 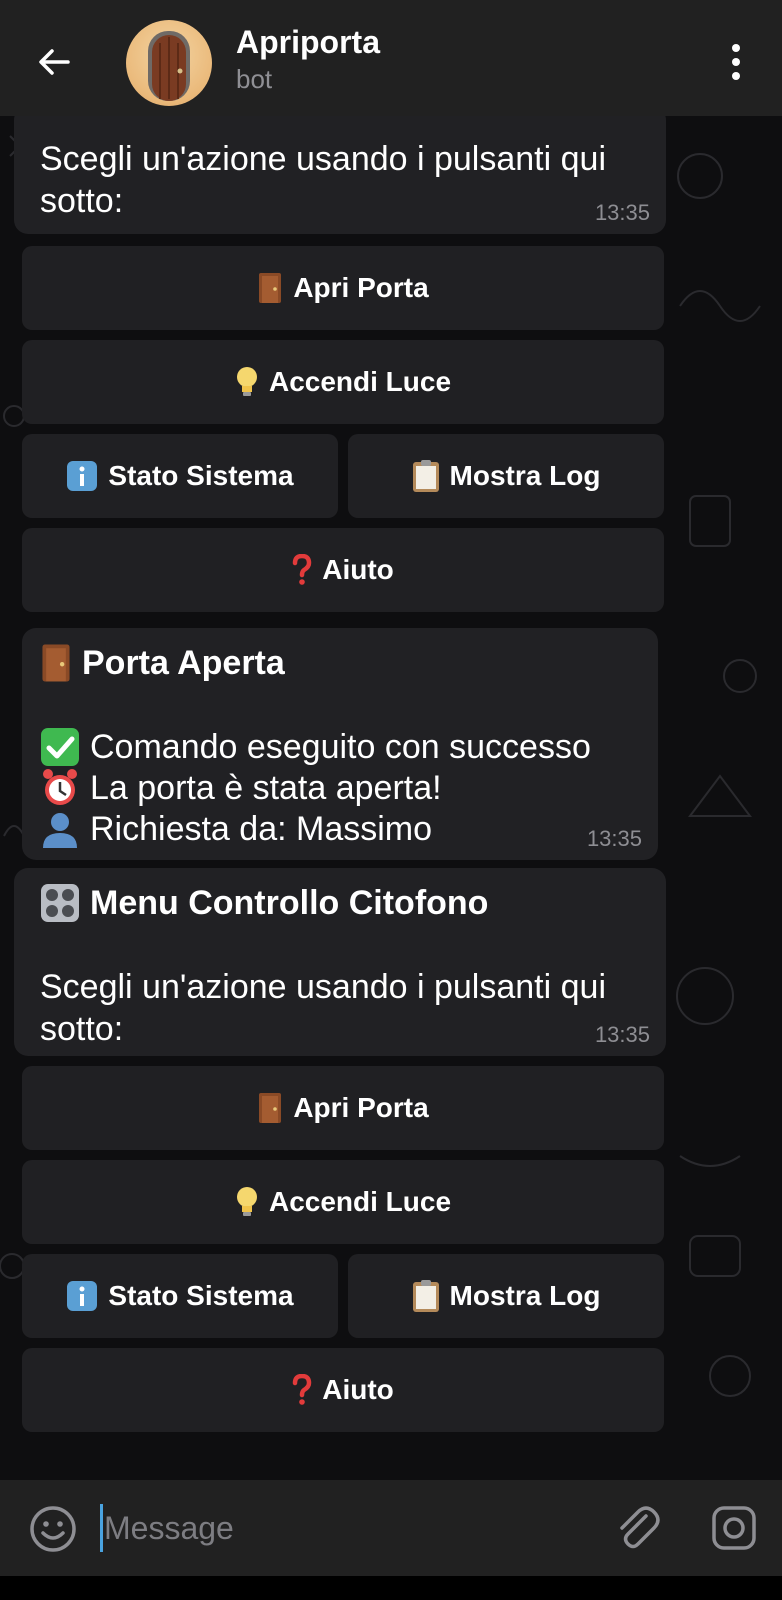 What do you see at coordinates (736, 62) in the screenshot?
I see `more-menu-button` at bounding box center [736, 62].